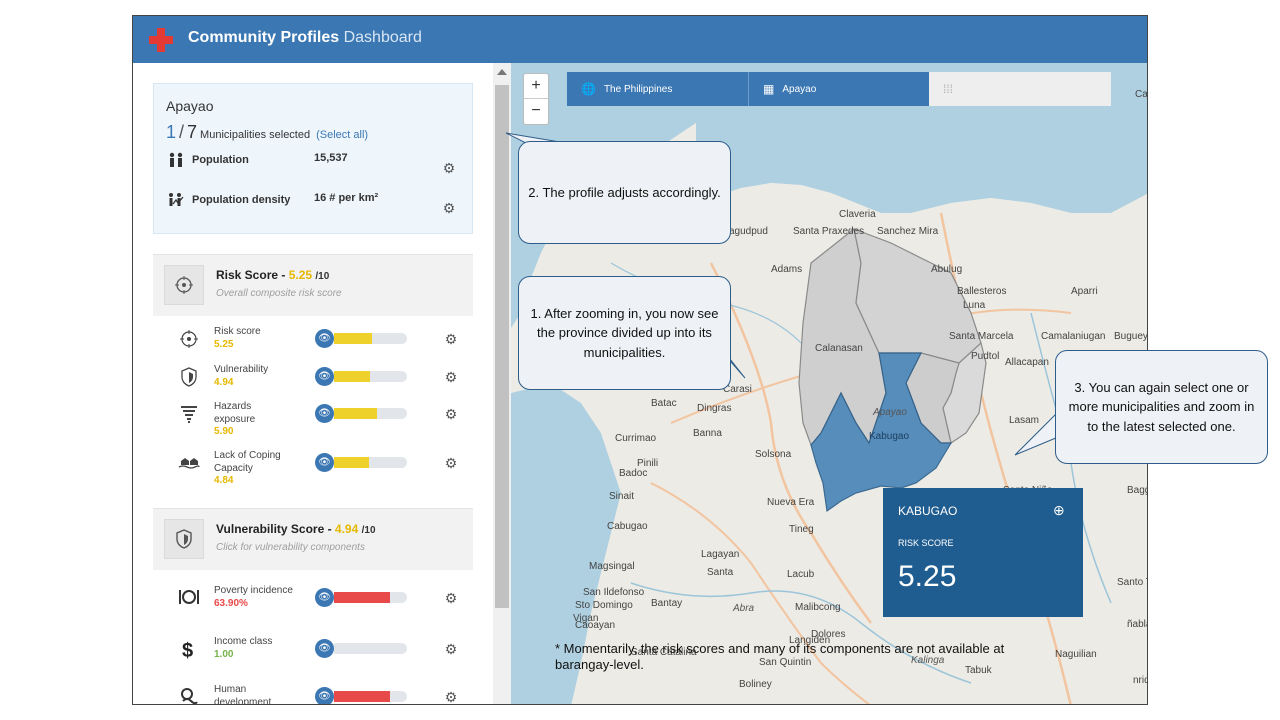 This screenshot has width=1280, height=720. What do you see at coordinates (755, 684) in the screenshot?
I see `map-label-bolinev: Boliney` at bounding box center [755, 684].